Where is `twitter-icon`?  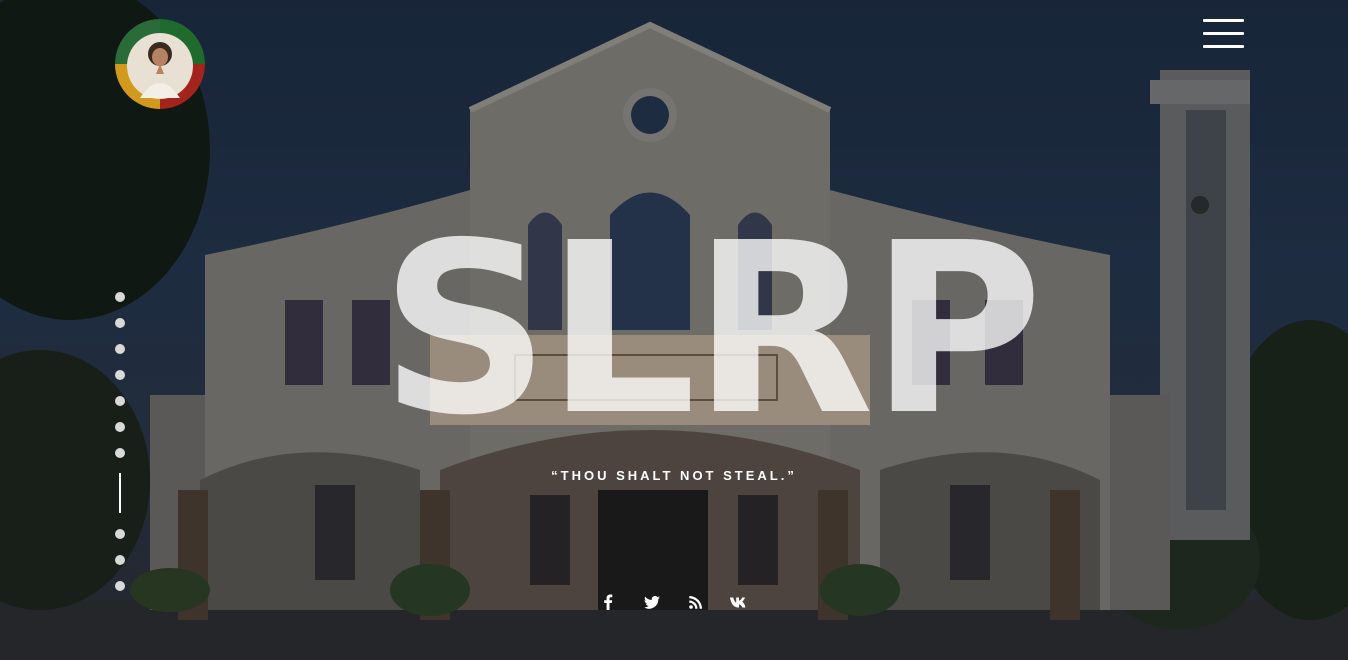
twitter-icon is located at coordinates (652, 602).